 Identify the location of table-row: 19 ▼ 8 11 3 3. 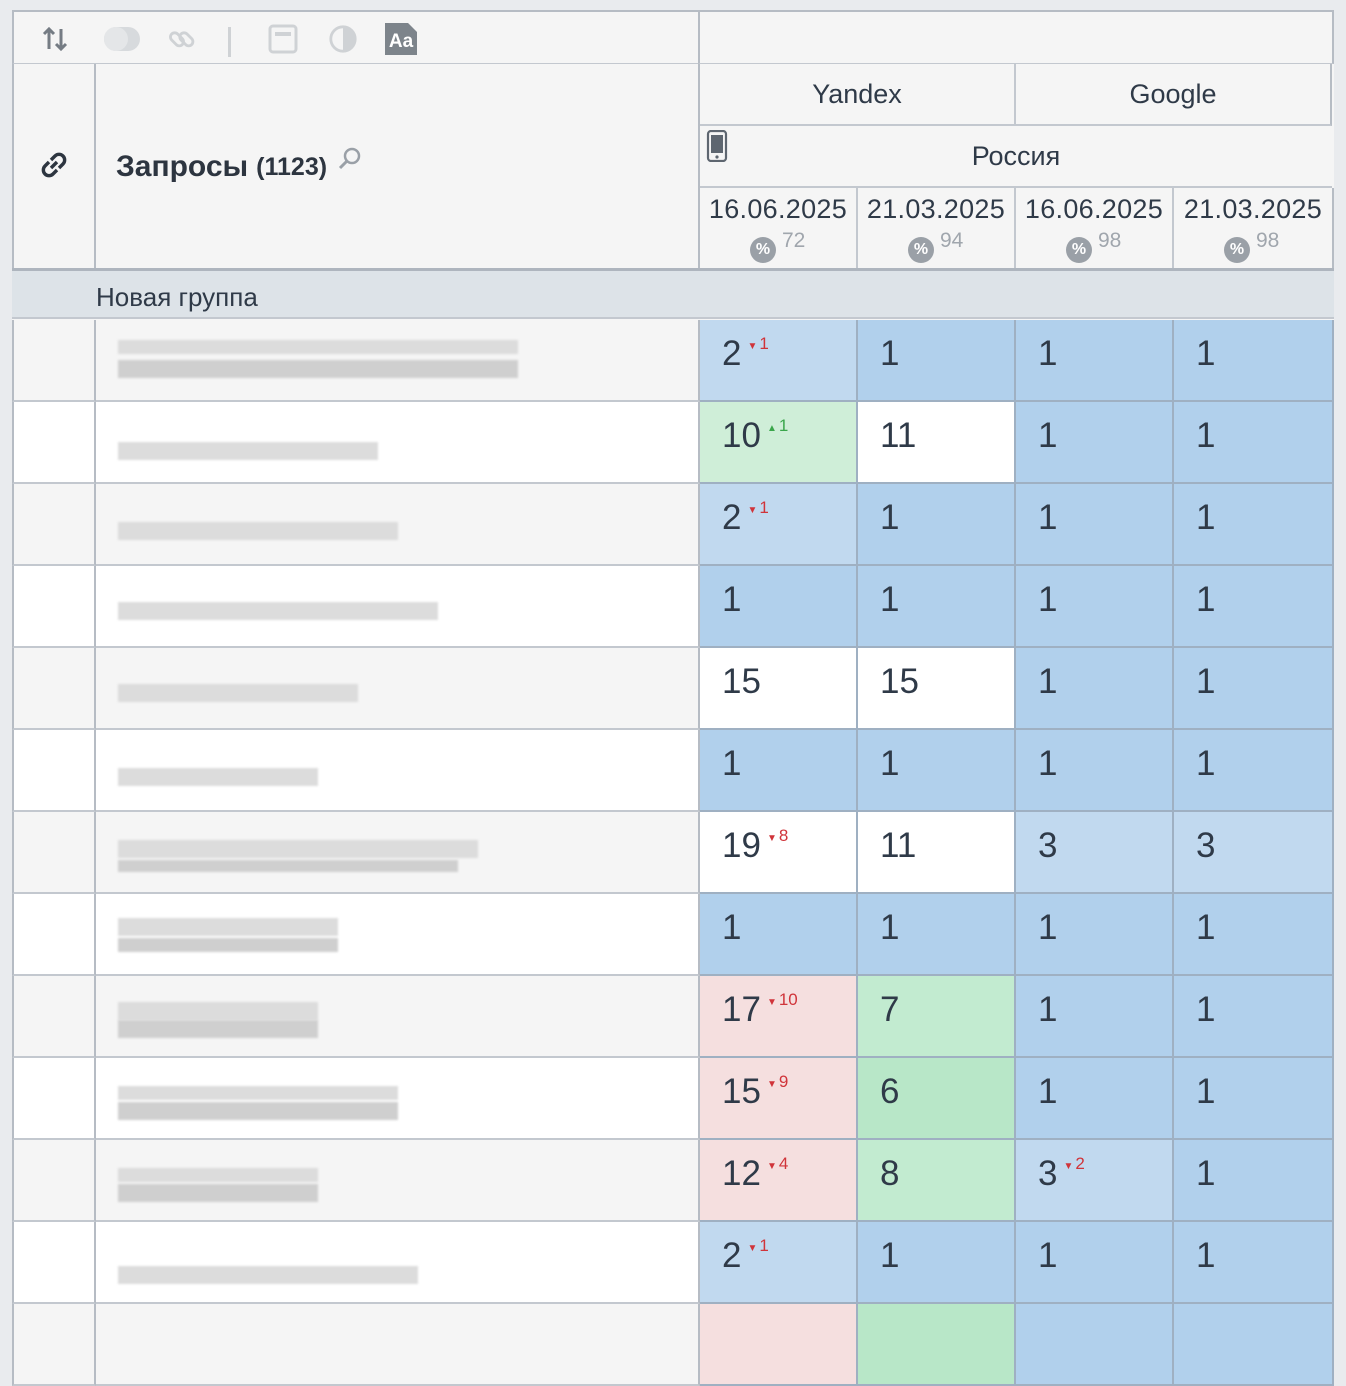
(673, 853).